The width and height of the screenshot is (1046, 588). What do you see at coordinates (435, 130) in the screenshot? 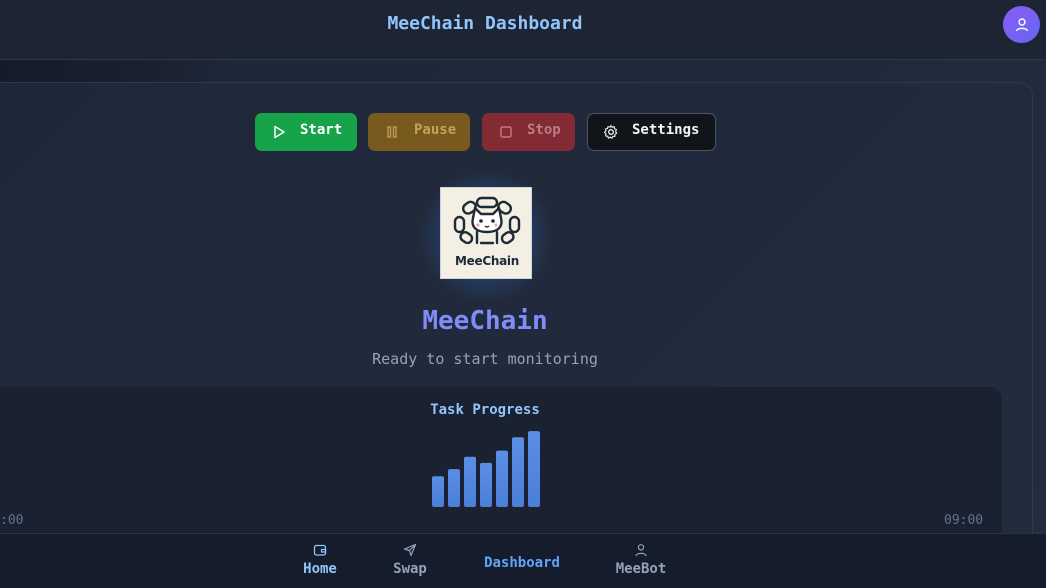
I see `pause-label: Pause` at bounding box center [435, 130].